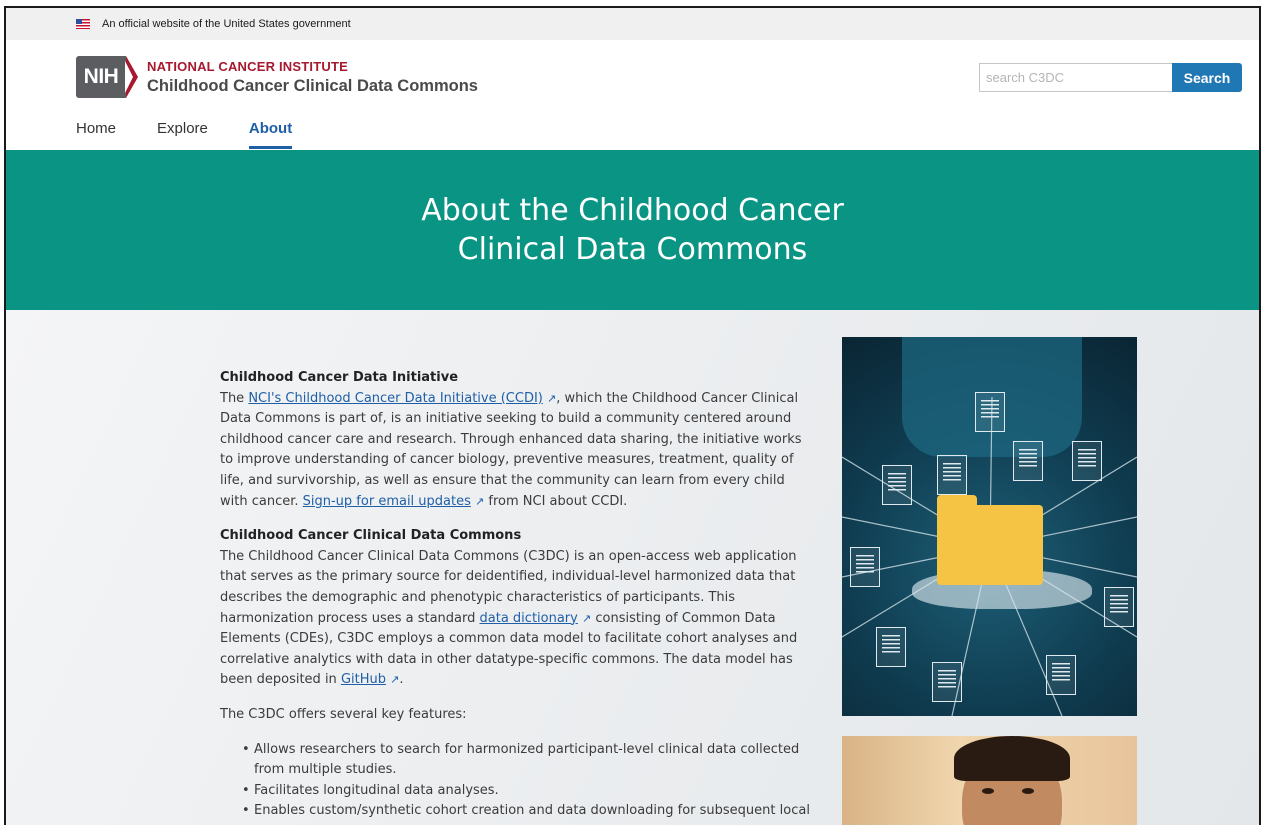 This screenshot has width=1265, height=825. What do you see at coordinates (371, 536) in the screenshot?
I see `section-heading-c3dc: Childhood Cancer Clinical Data Commons` at bounding box center [371, 536].